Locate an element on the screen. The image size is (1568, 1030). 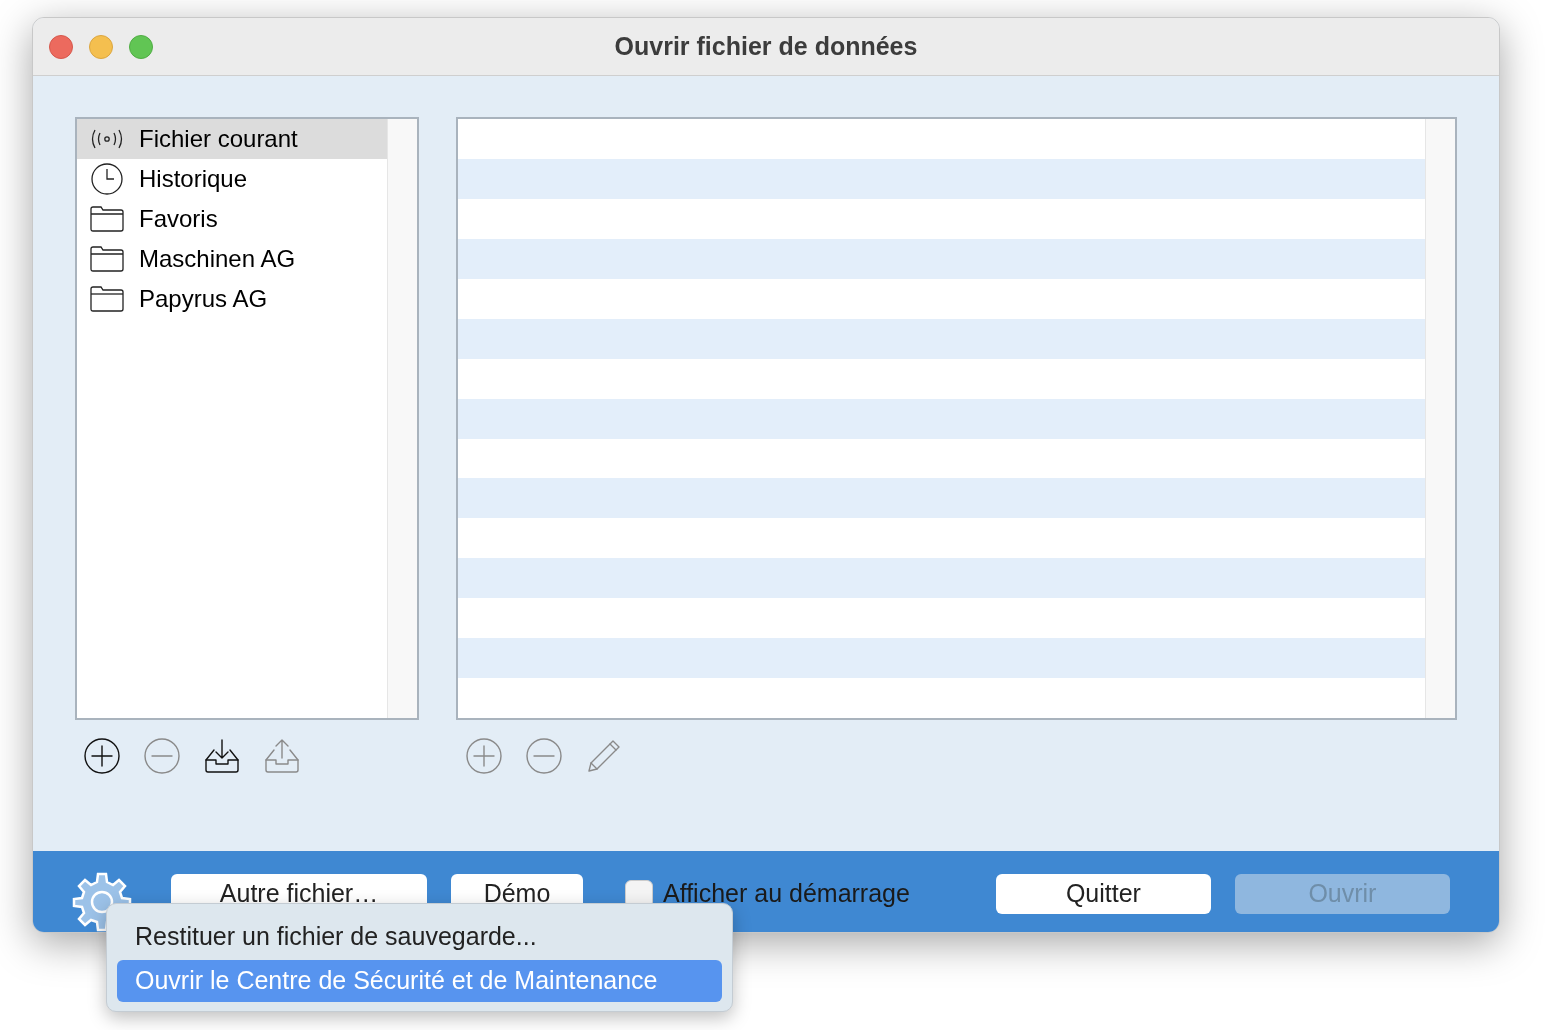
tray-download-icon is located at coordinates (222, 756).